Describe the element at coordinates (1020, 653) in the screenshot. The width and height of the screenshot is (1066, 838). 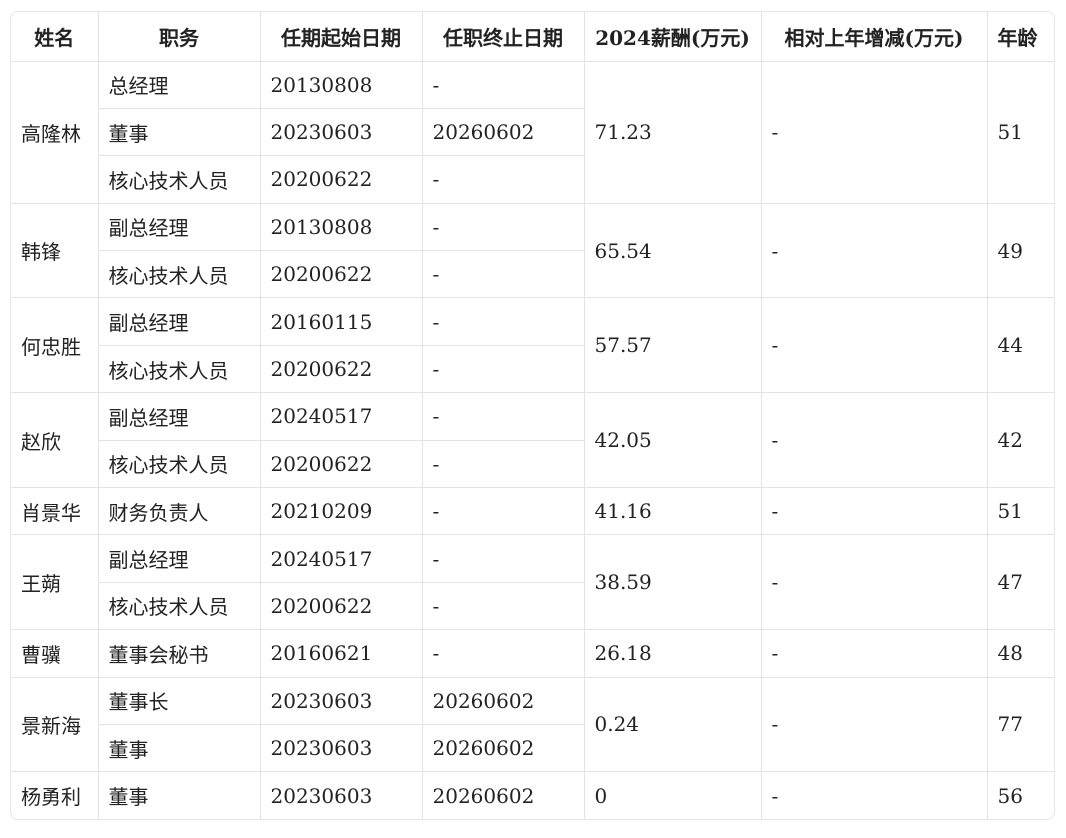
I see `person-age: 48` at that location.